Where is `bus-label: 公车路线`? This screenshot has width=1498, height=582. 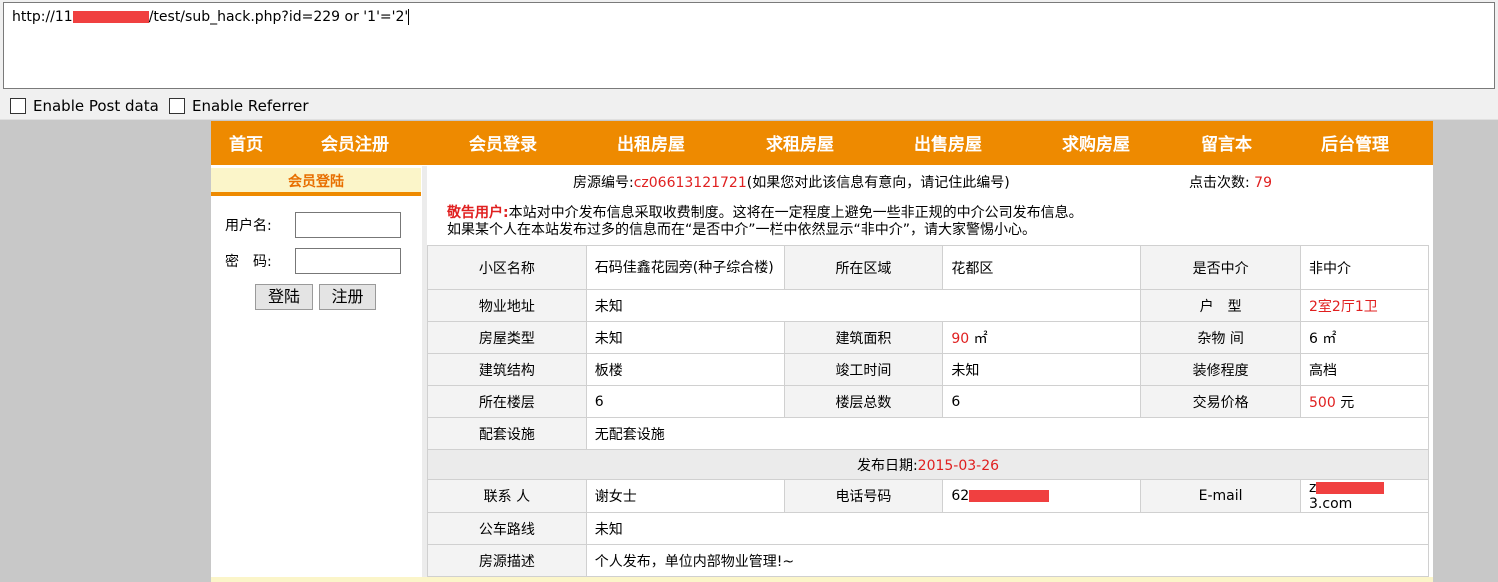
bus-label: 公车路线 is located at coordinates (507, 528).